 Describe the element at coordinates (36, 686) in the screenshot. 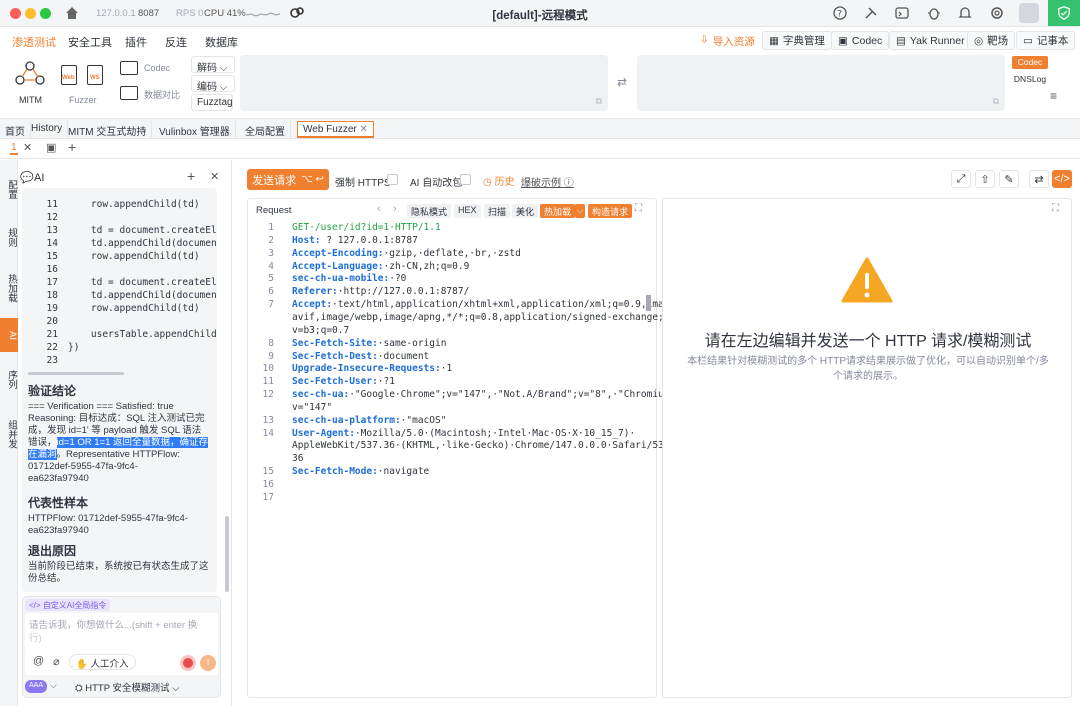

I see `model-badge-icon: AAA` at that location.